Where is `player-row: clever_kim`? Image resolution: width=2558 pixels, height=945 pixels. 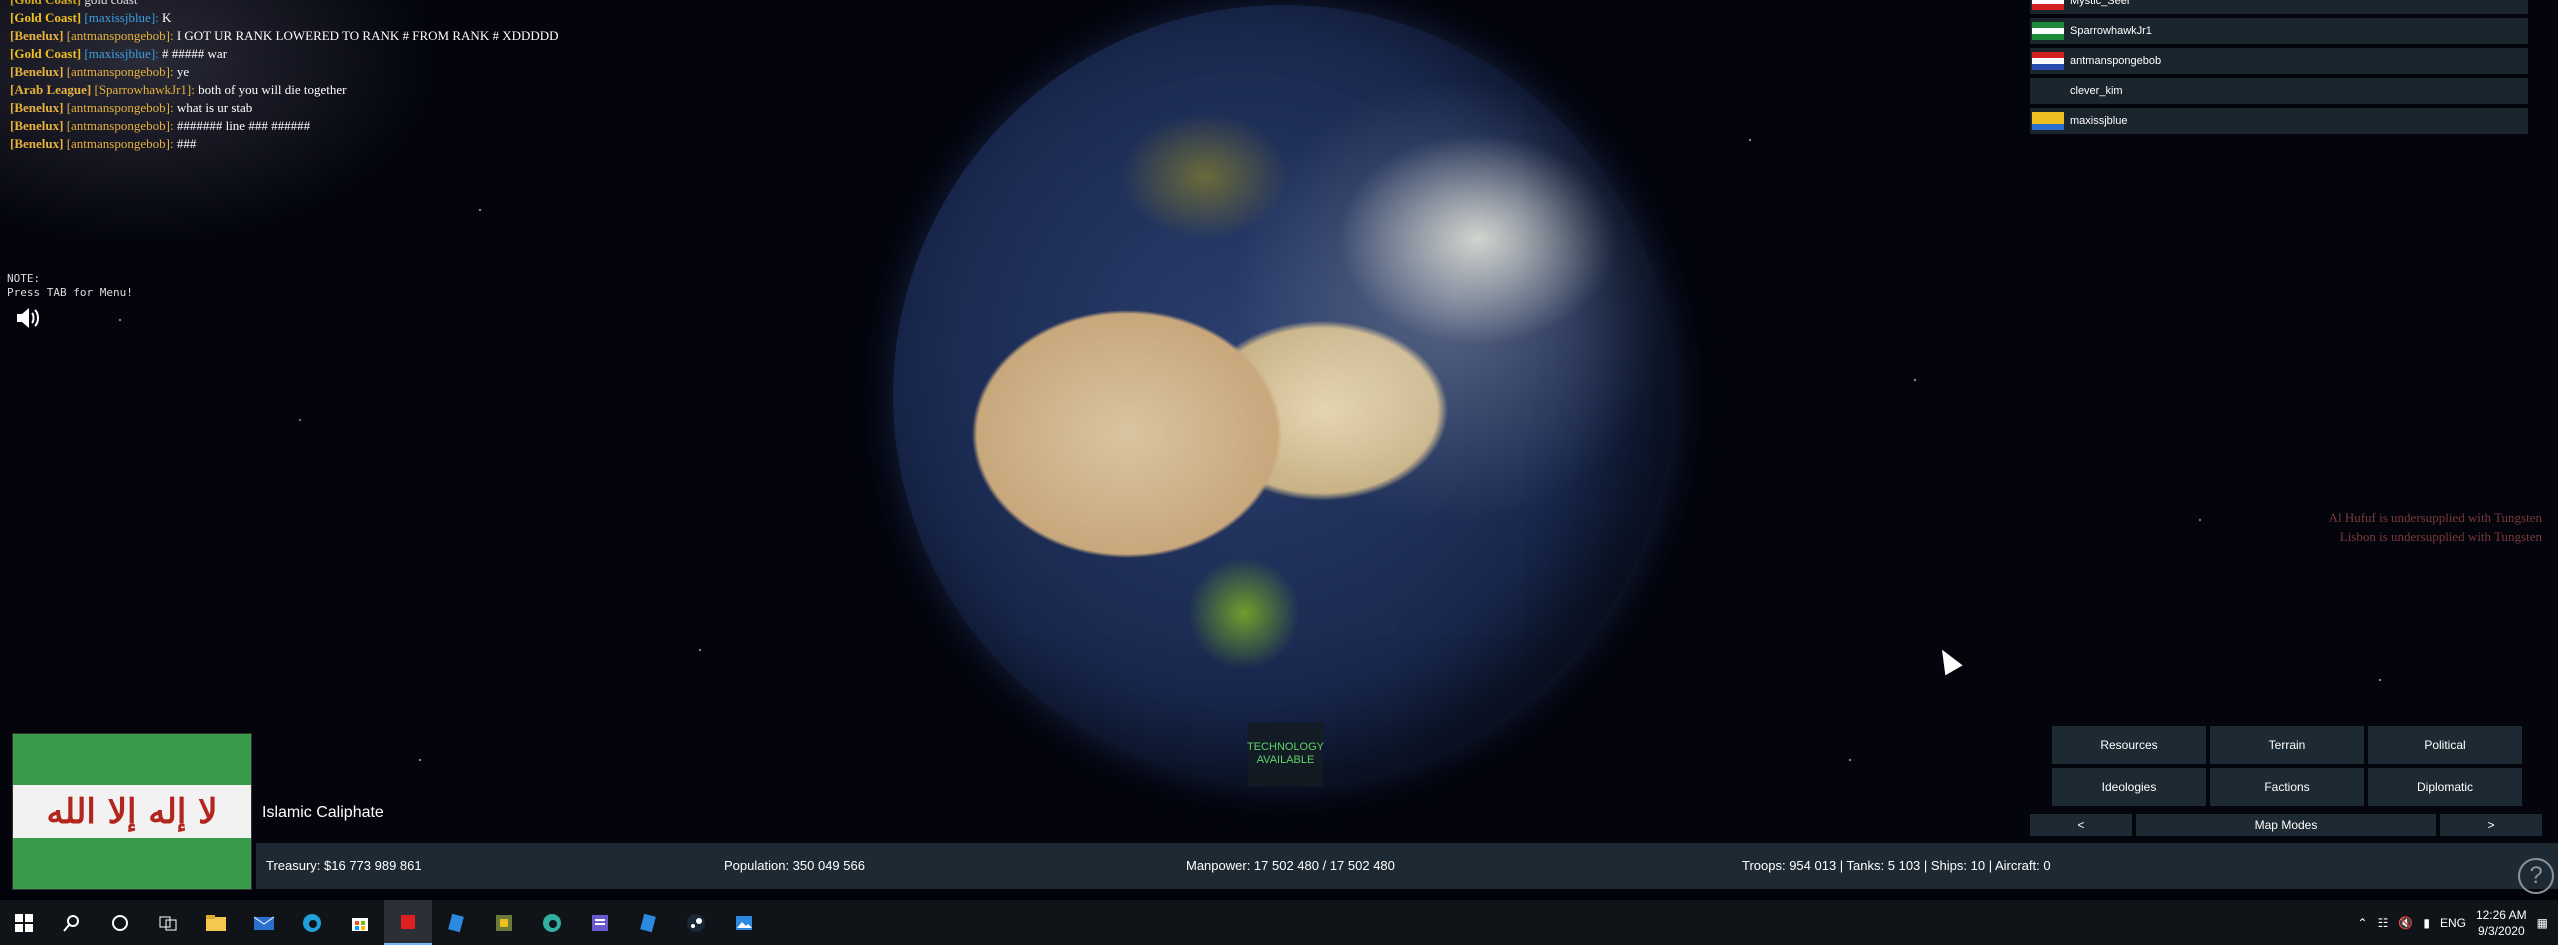
player-row: clever_kim is located at coordinates (2279, 91).